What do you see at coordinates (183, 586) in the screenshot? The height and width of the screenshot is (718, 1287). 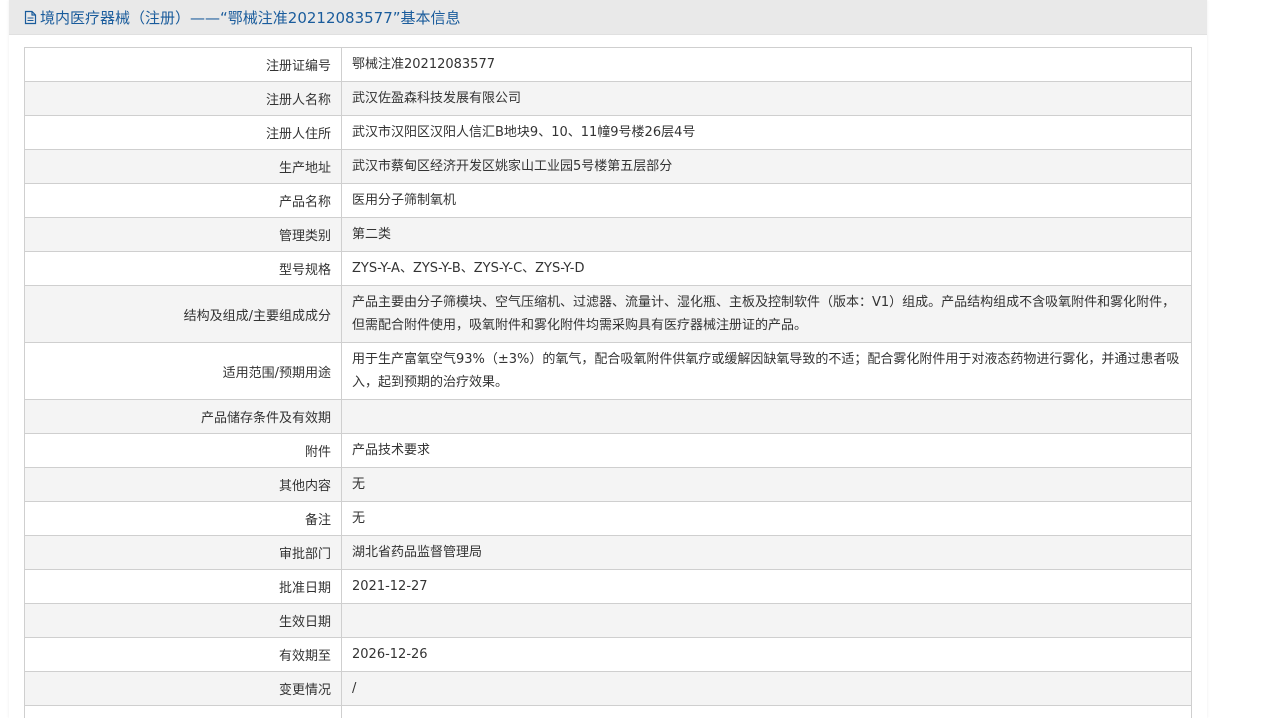 I see `row-label: 批准日期` at bounding box center [183, 586].